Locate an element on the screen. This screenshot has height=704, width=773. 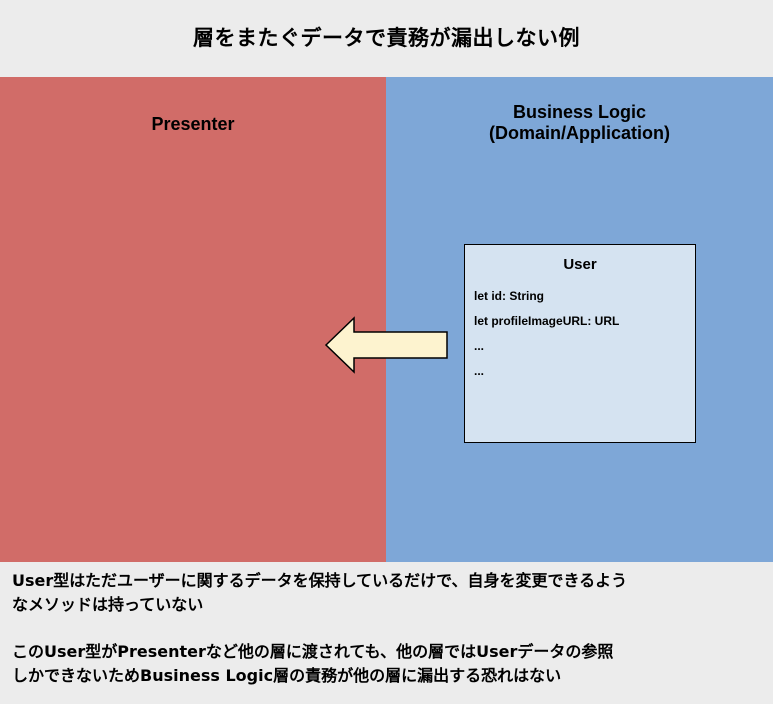
left-arrow-icon is located at coordinates (386, 345).